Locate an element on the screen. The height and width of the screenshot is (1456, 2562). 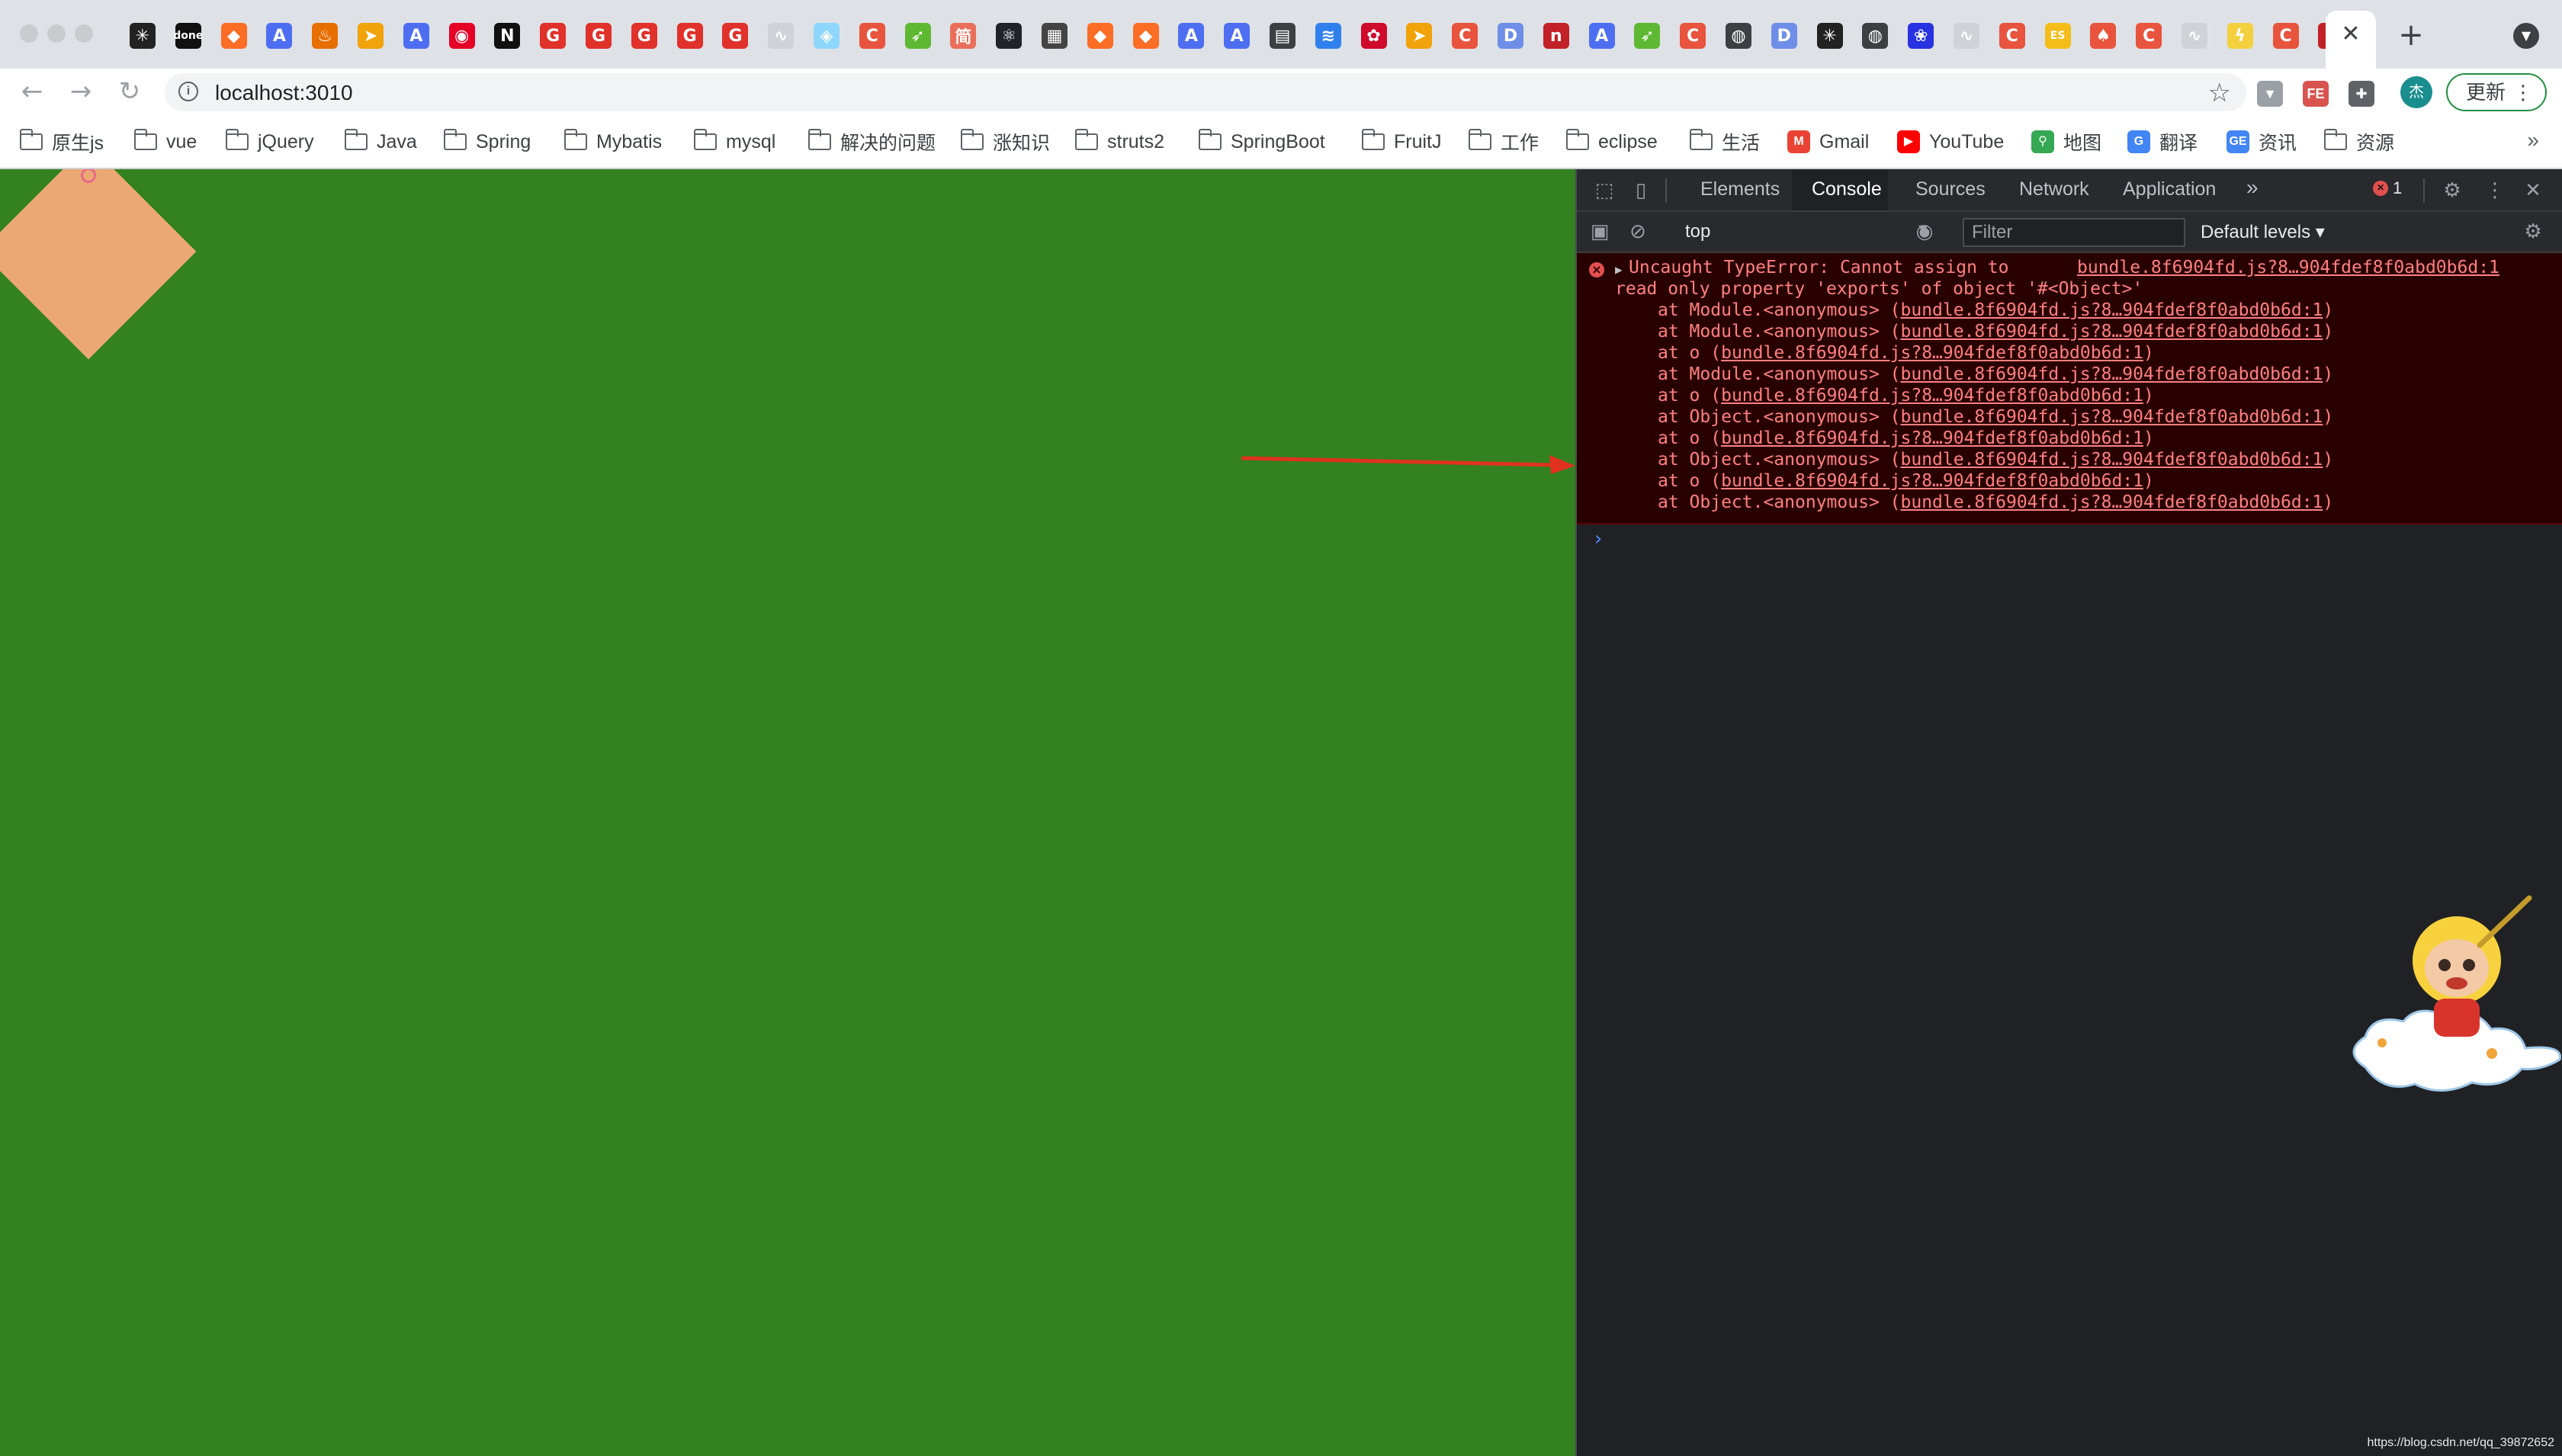
bookmark-item: struts2 is located at coordinates (1119, 142).